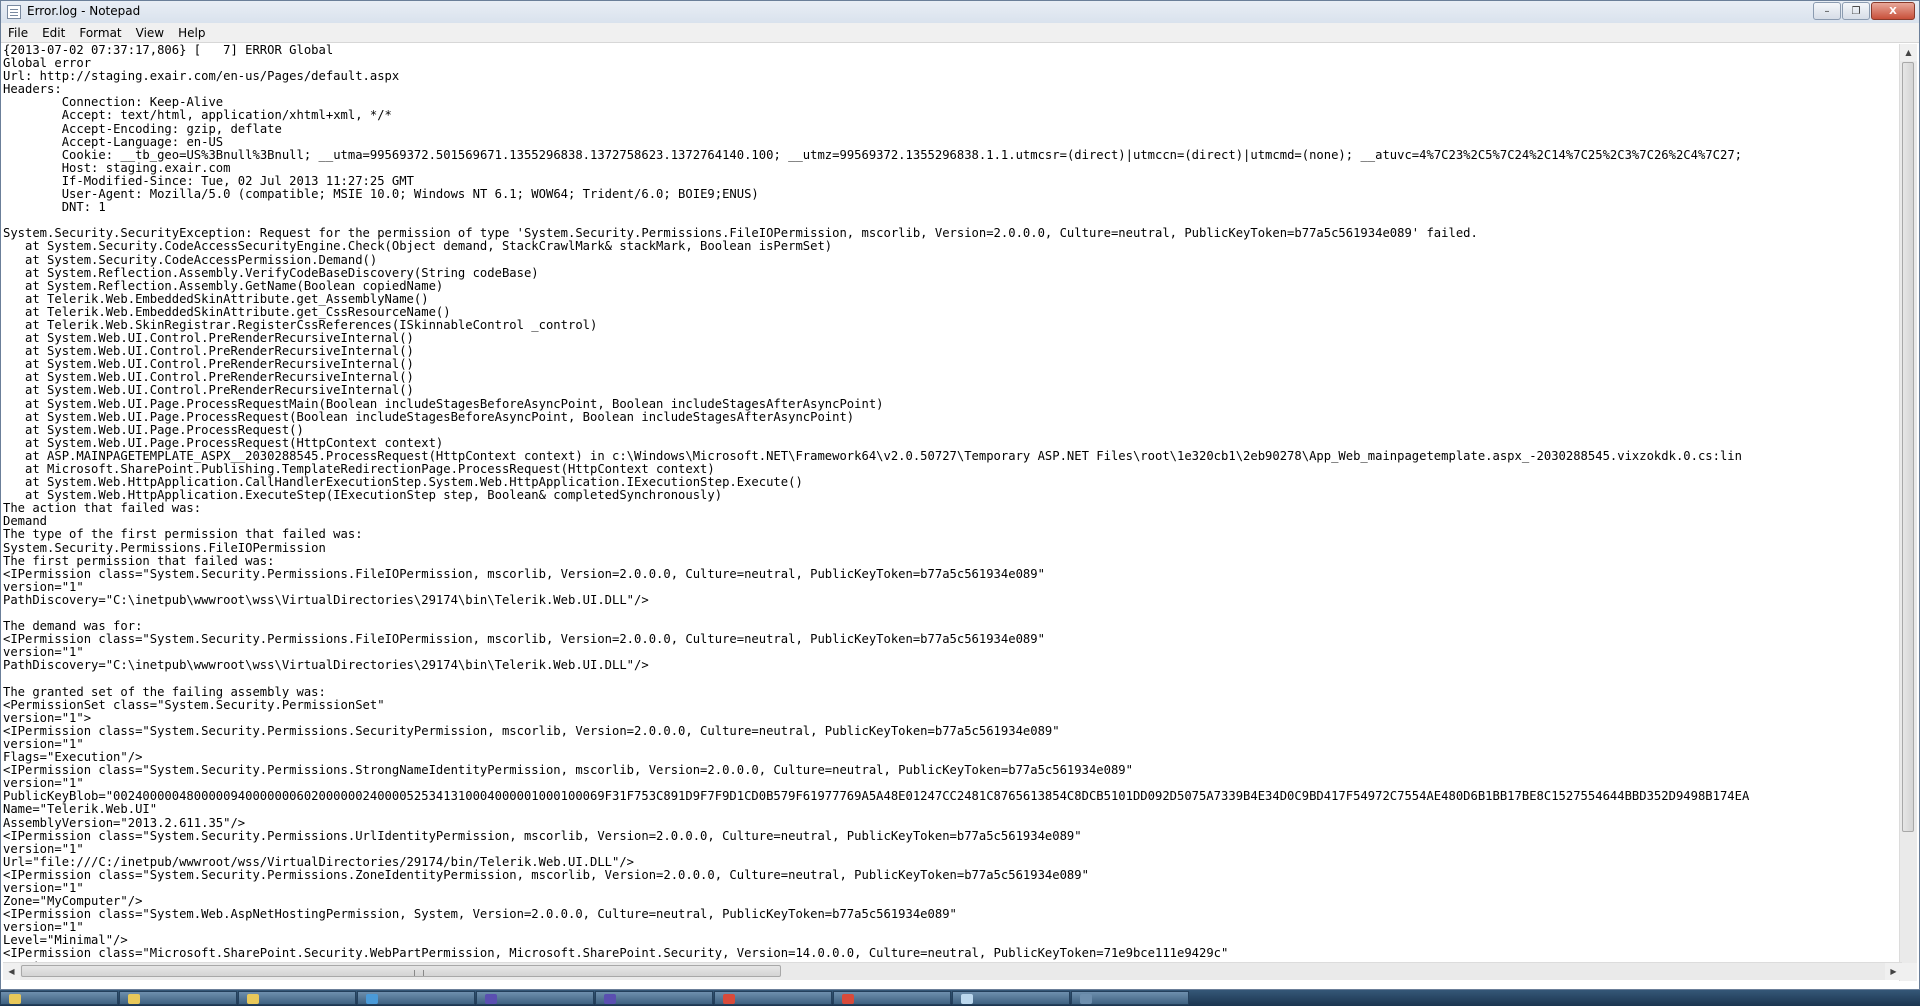 This screenshot has height=1006, width=1920. I want to click on taskbar, so click(960, 998).